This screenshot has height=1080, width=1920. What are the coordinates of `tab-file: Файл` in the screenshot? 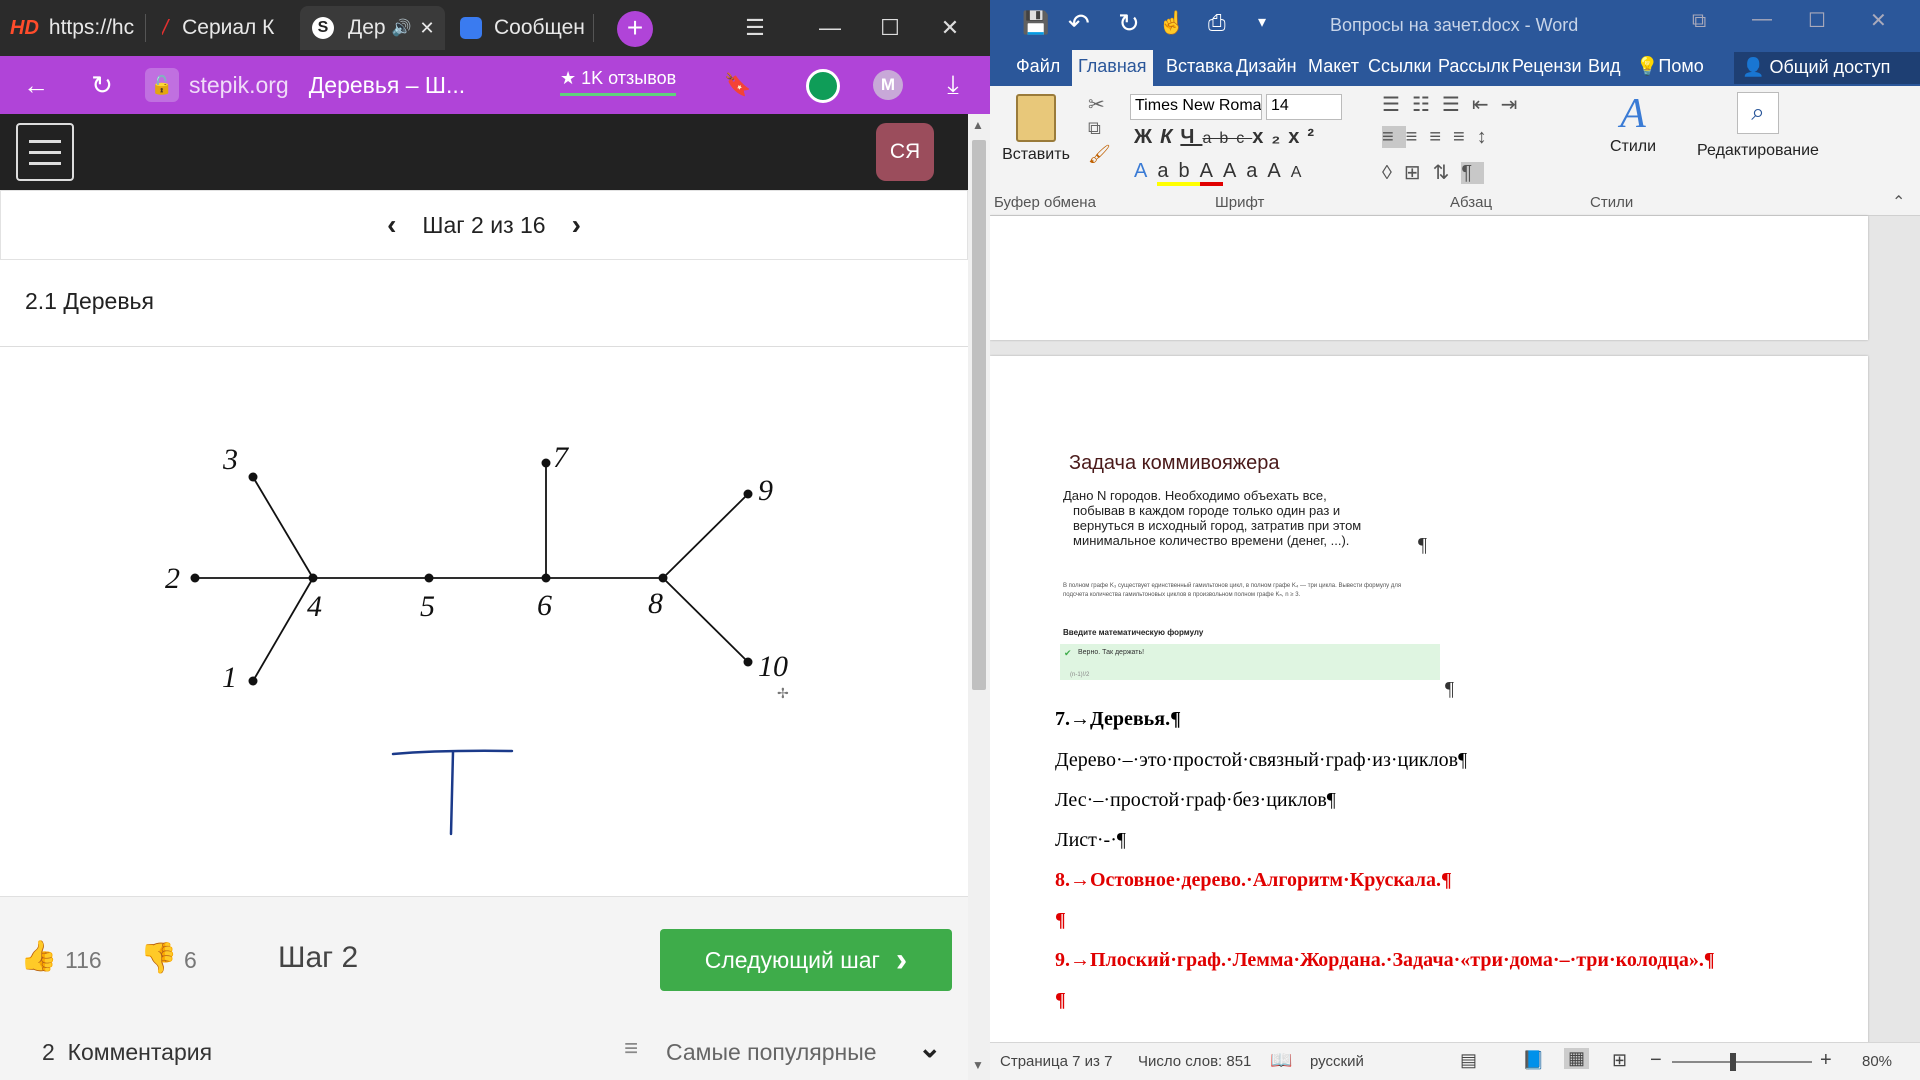 It's located at (1038, 66).